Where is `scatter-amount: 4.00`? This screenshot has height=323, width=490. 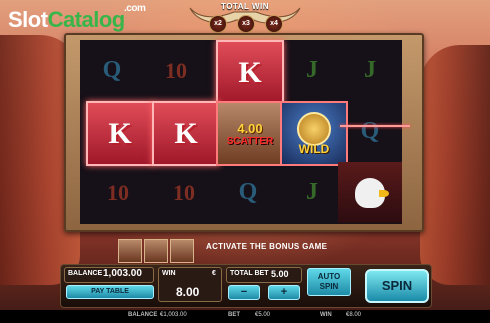 scatter-amount: 4.00 is located at coordinates (250, 128).